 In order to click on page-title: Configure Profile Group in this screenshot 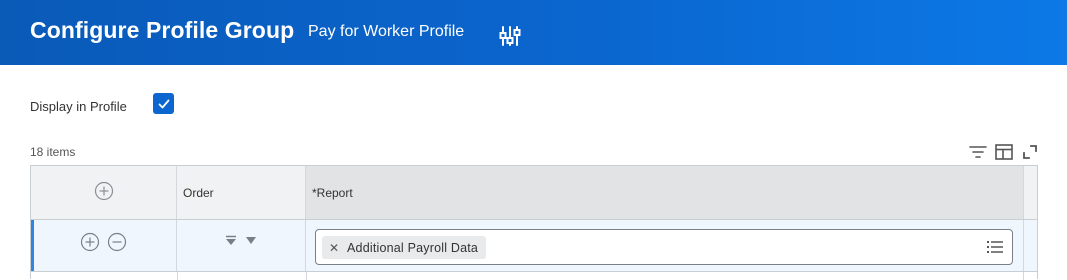, I will do `click(162, 30)`.